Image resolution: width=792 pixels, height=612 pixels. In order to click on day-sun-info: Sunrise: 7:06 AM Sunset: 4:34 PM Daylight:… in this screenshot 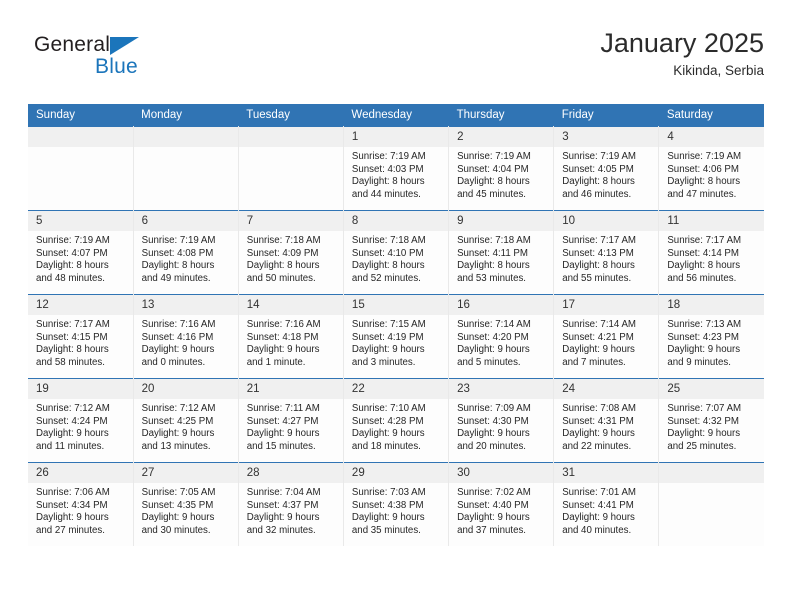, I will do `click(80, 510)`.